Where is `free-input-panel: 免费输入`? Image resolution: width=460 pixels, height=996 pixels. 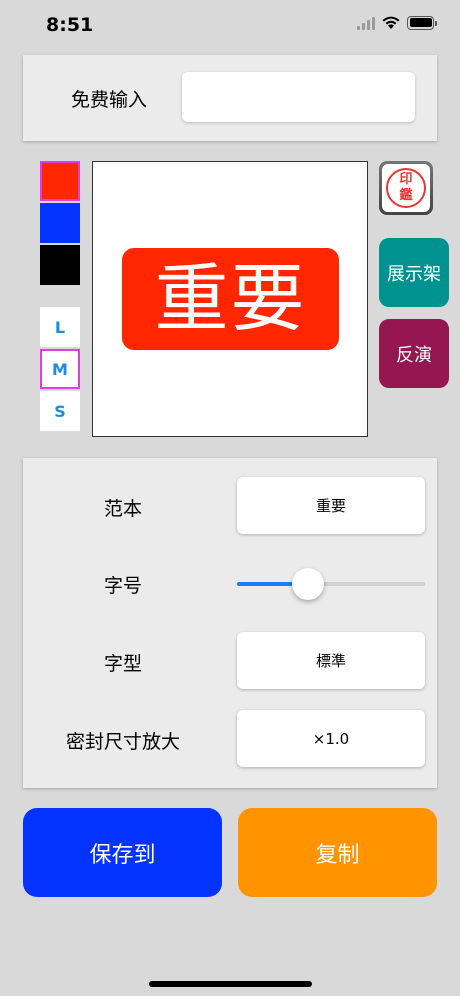 free-input-panel: 免费输入 is located at coordinates (230, 98).